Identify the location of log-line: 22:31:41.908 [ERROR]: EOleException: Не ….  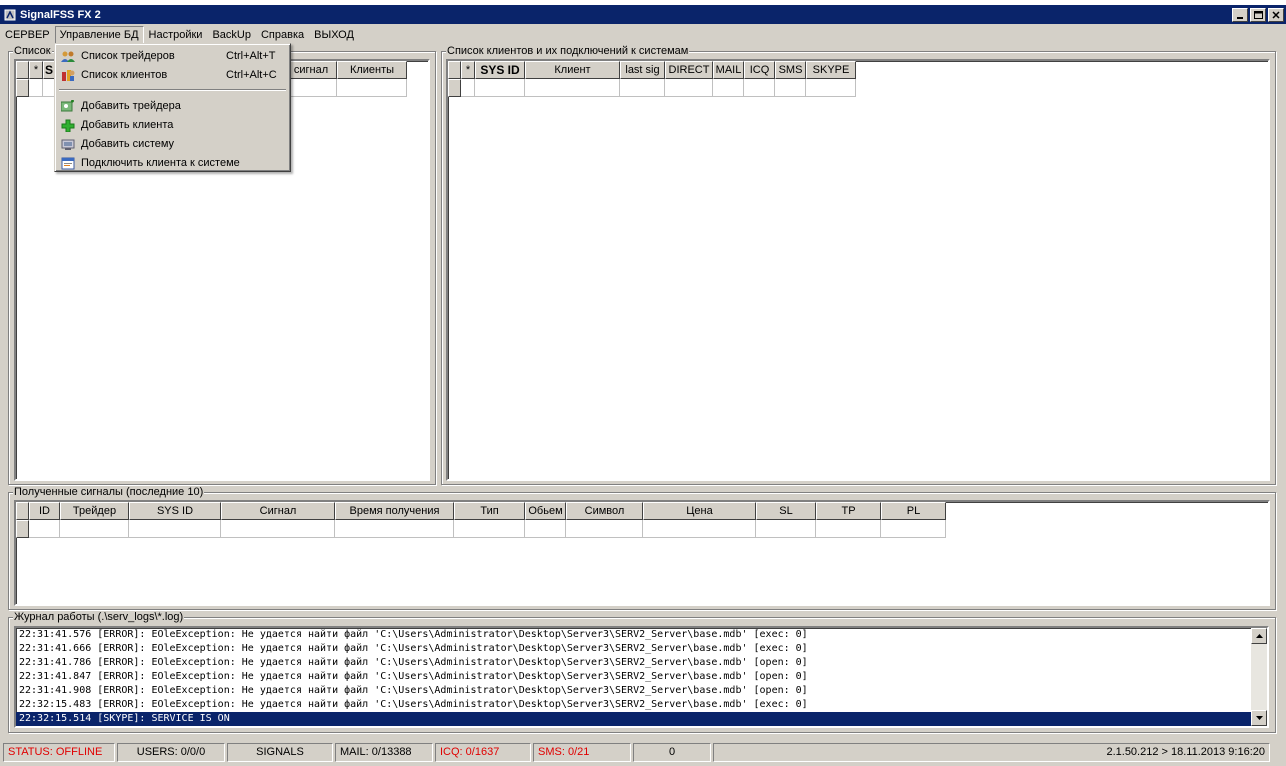
(641, 691).